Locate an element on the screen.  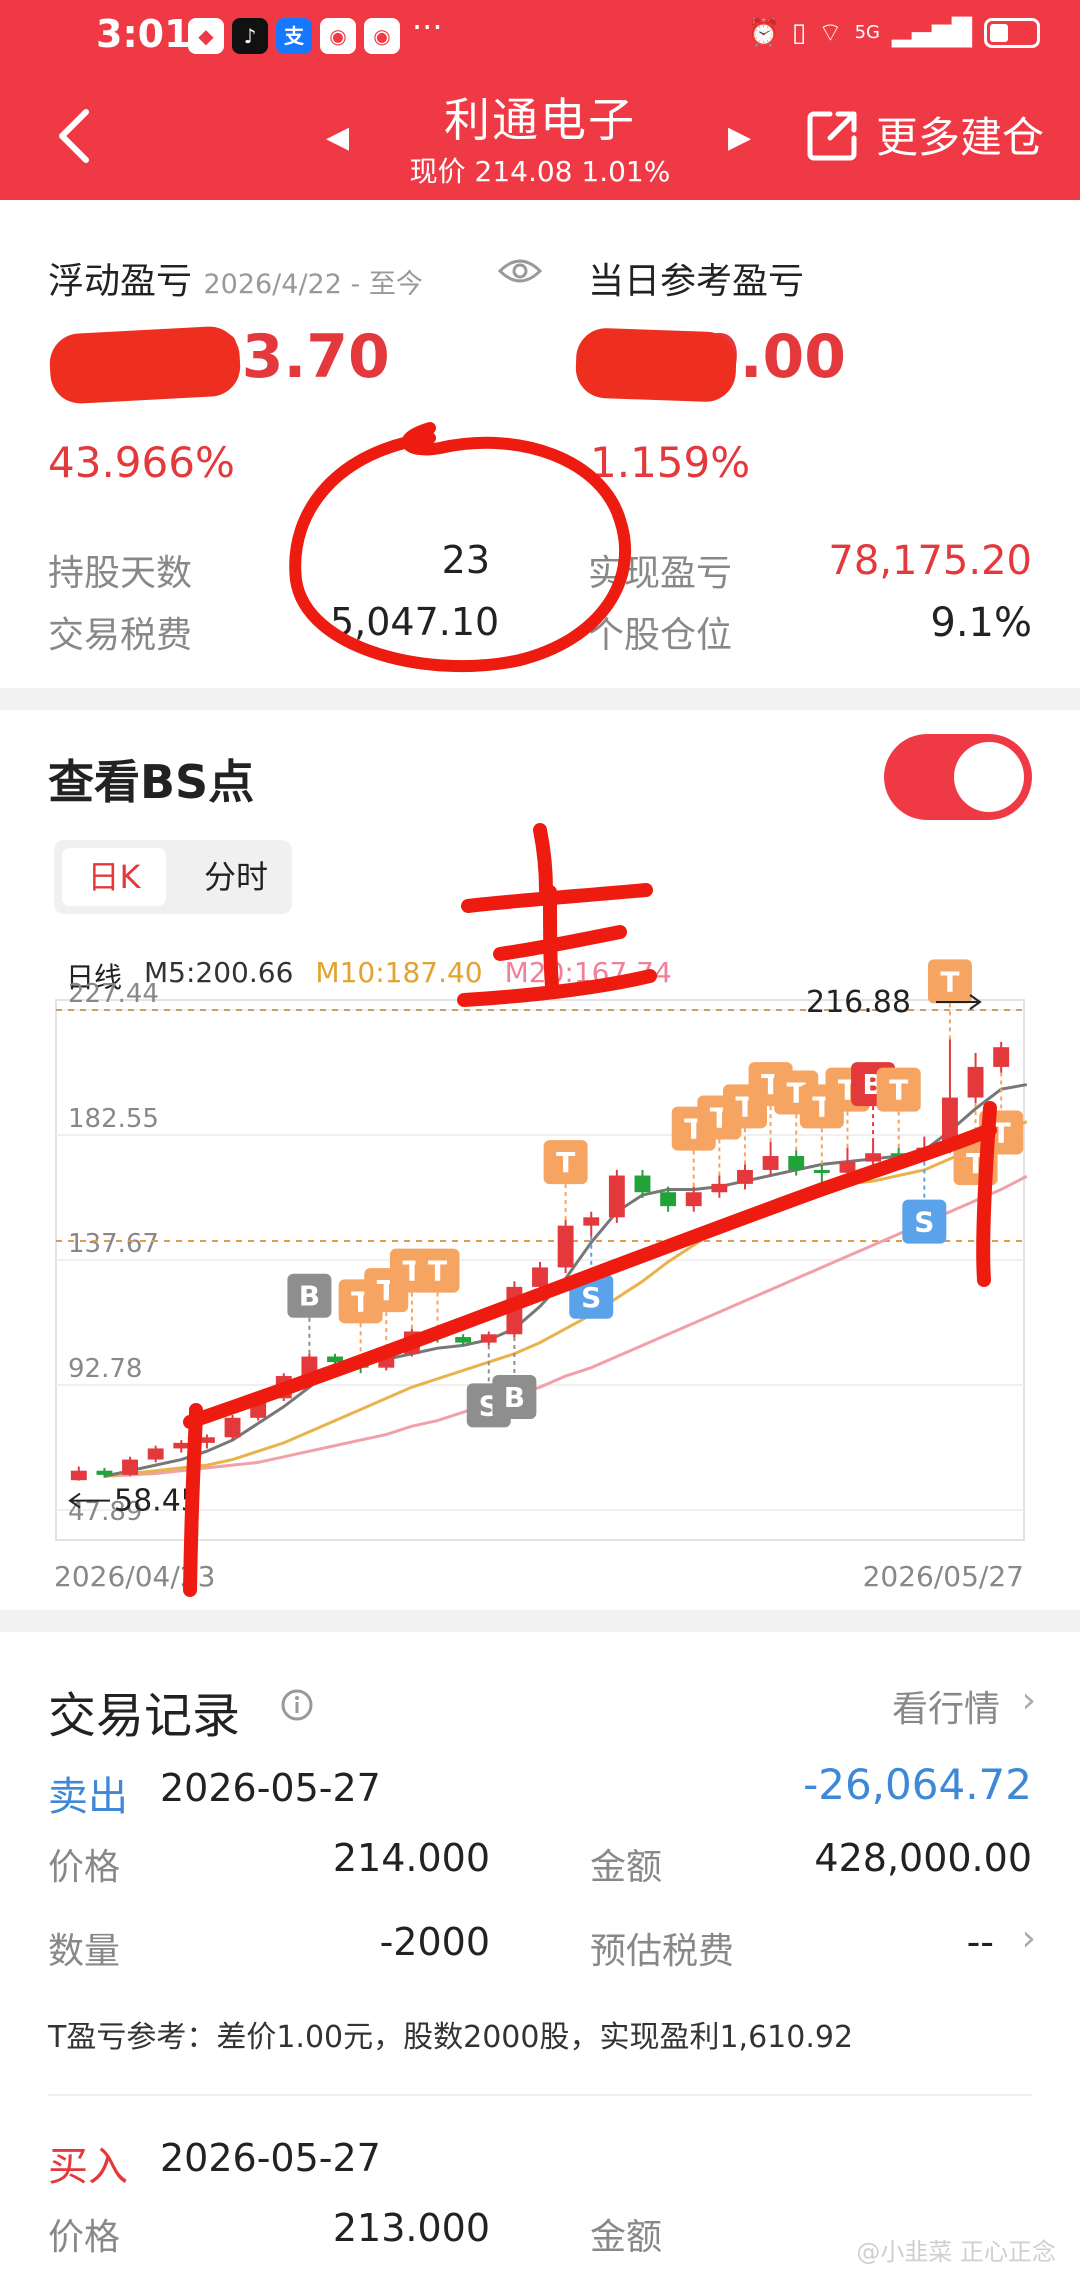
x-end-label: 2026/05/27 is located at coordinates (943, 1576).